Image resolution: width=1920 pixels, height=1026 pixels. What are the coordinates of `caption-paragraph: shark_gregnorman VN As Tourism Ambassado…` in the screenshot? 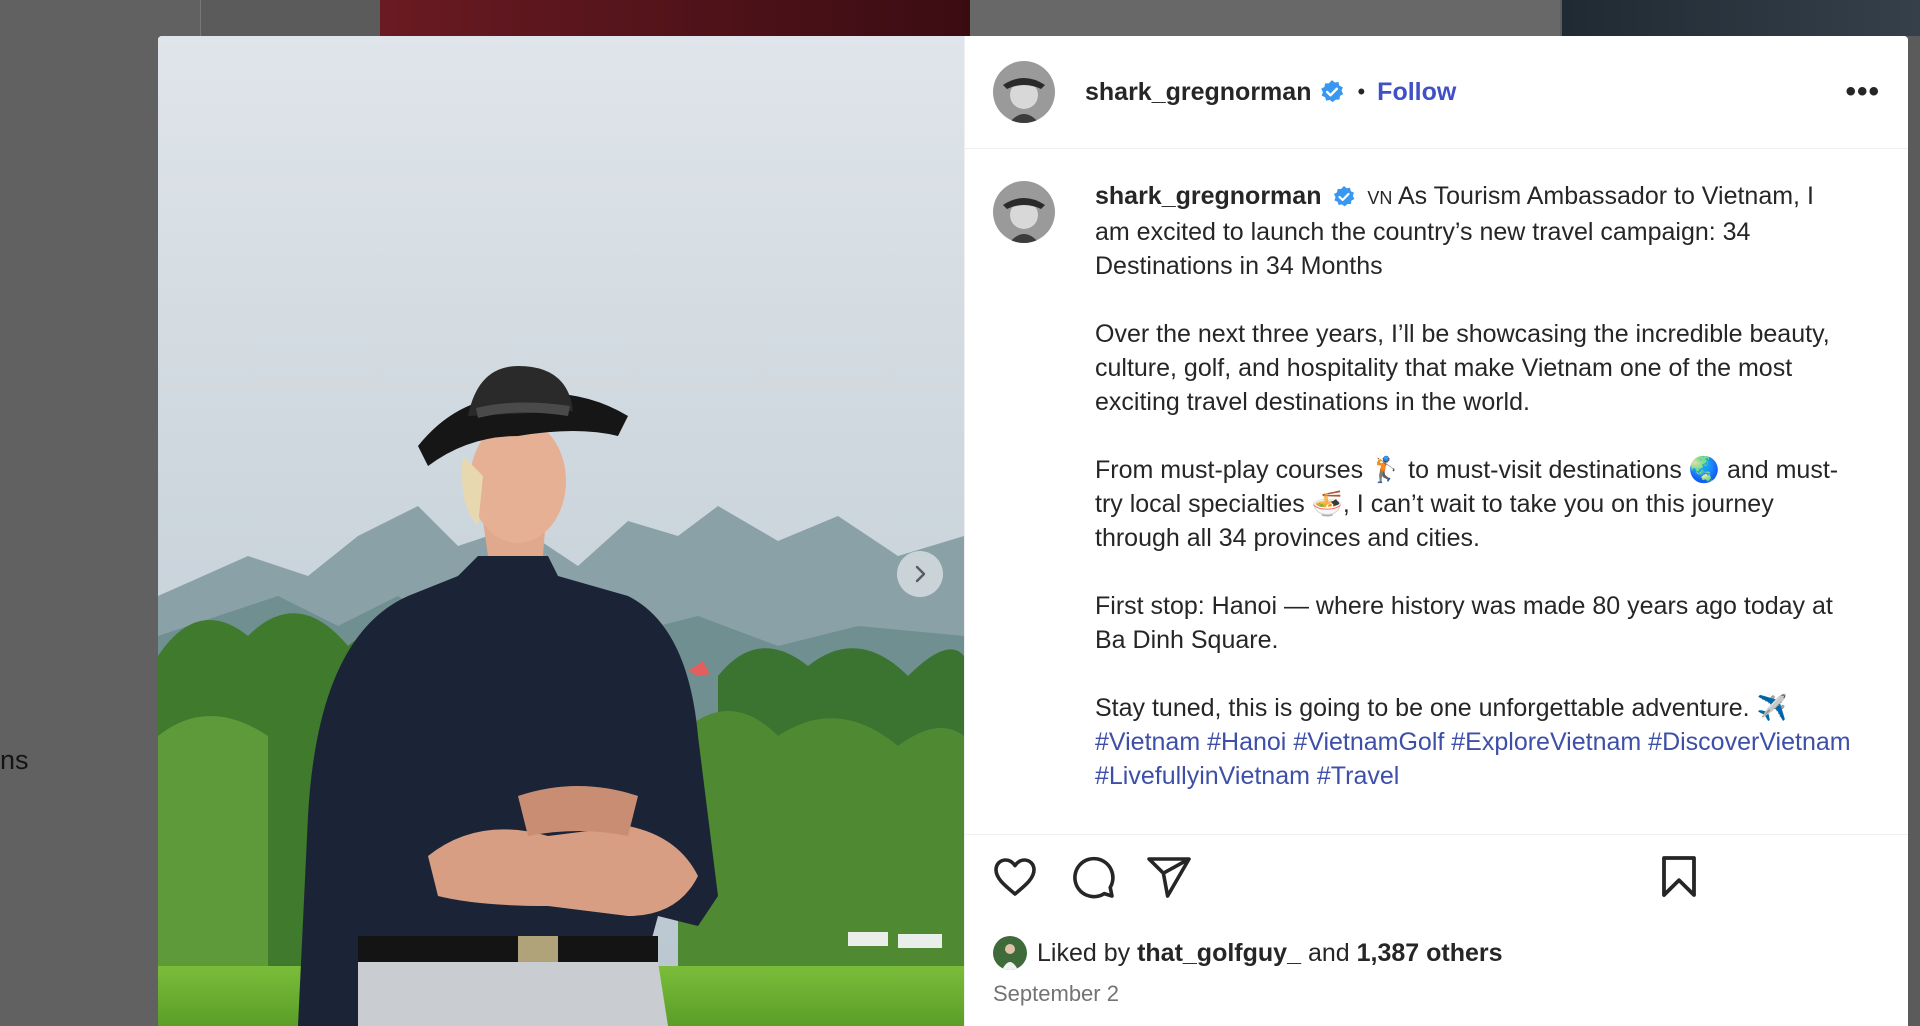 It's located at (1475, 231).